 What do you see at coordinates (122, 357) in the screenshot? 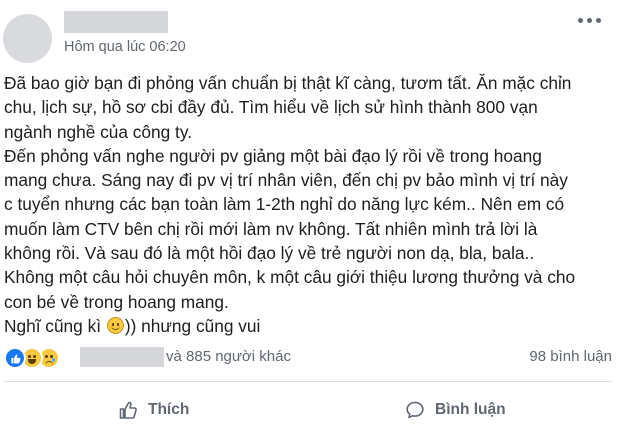
I see `reactor-names-redacted` at bounding box center [122, 357].